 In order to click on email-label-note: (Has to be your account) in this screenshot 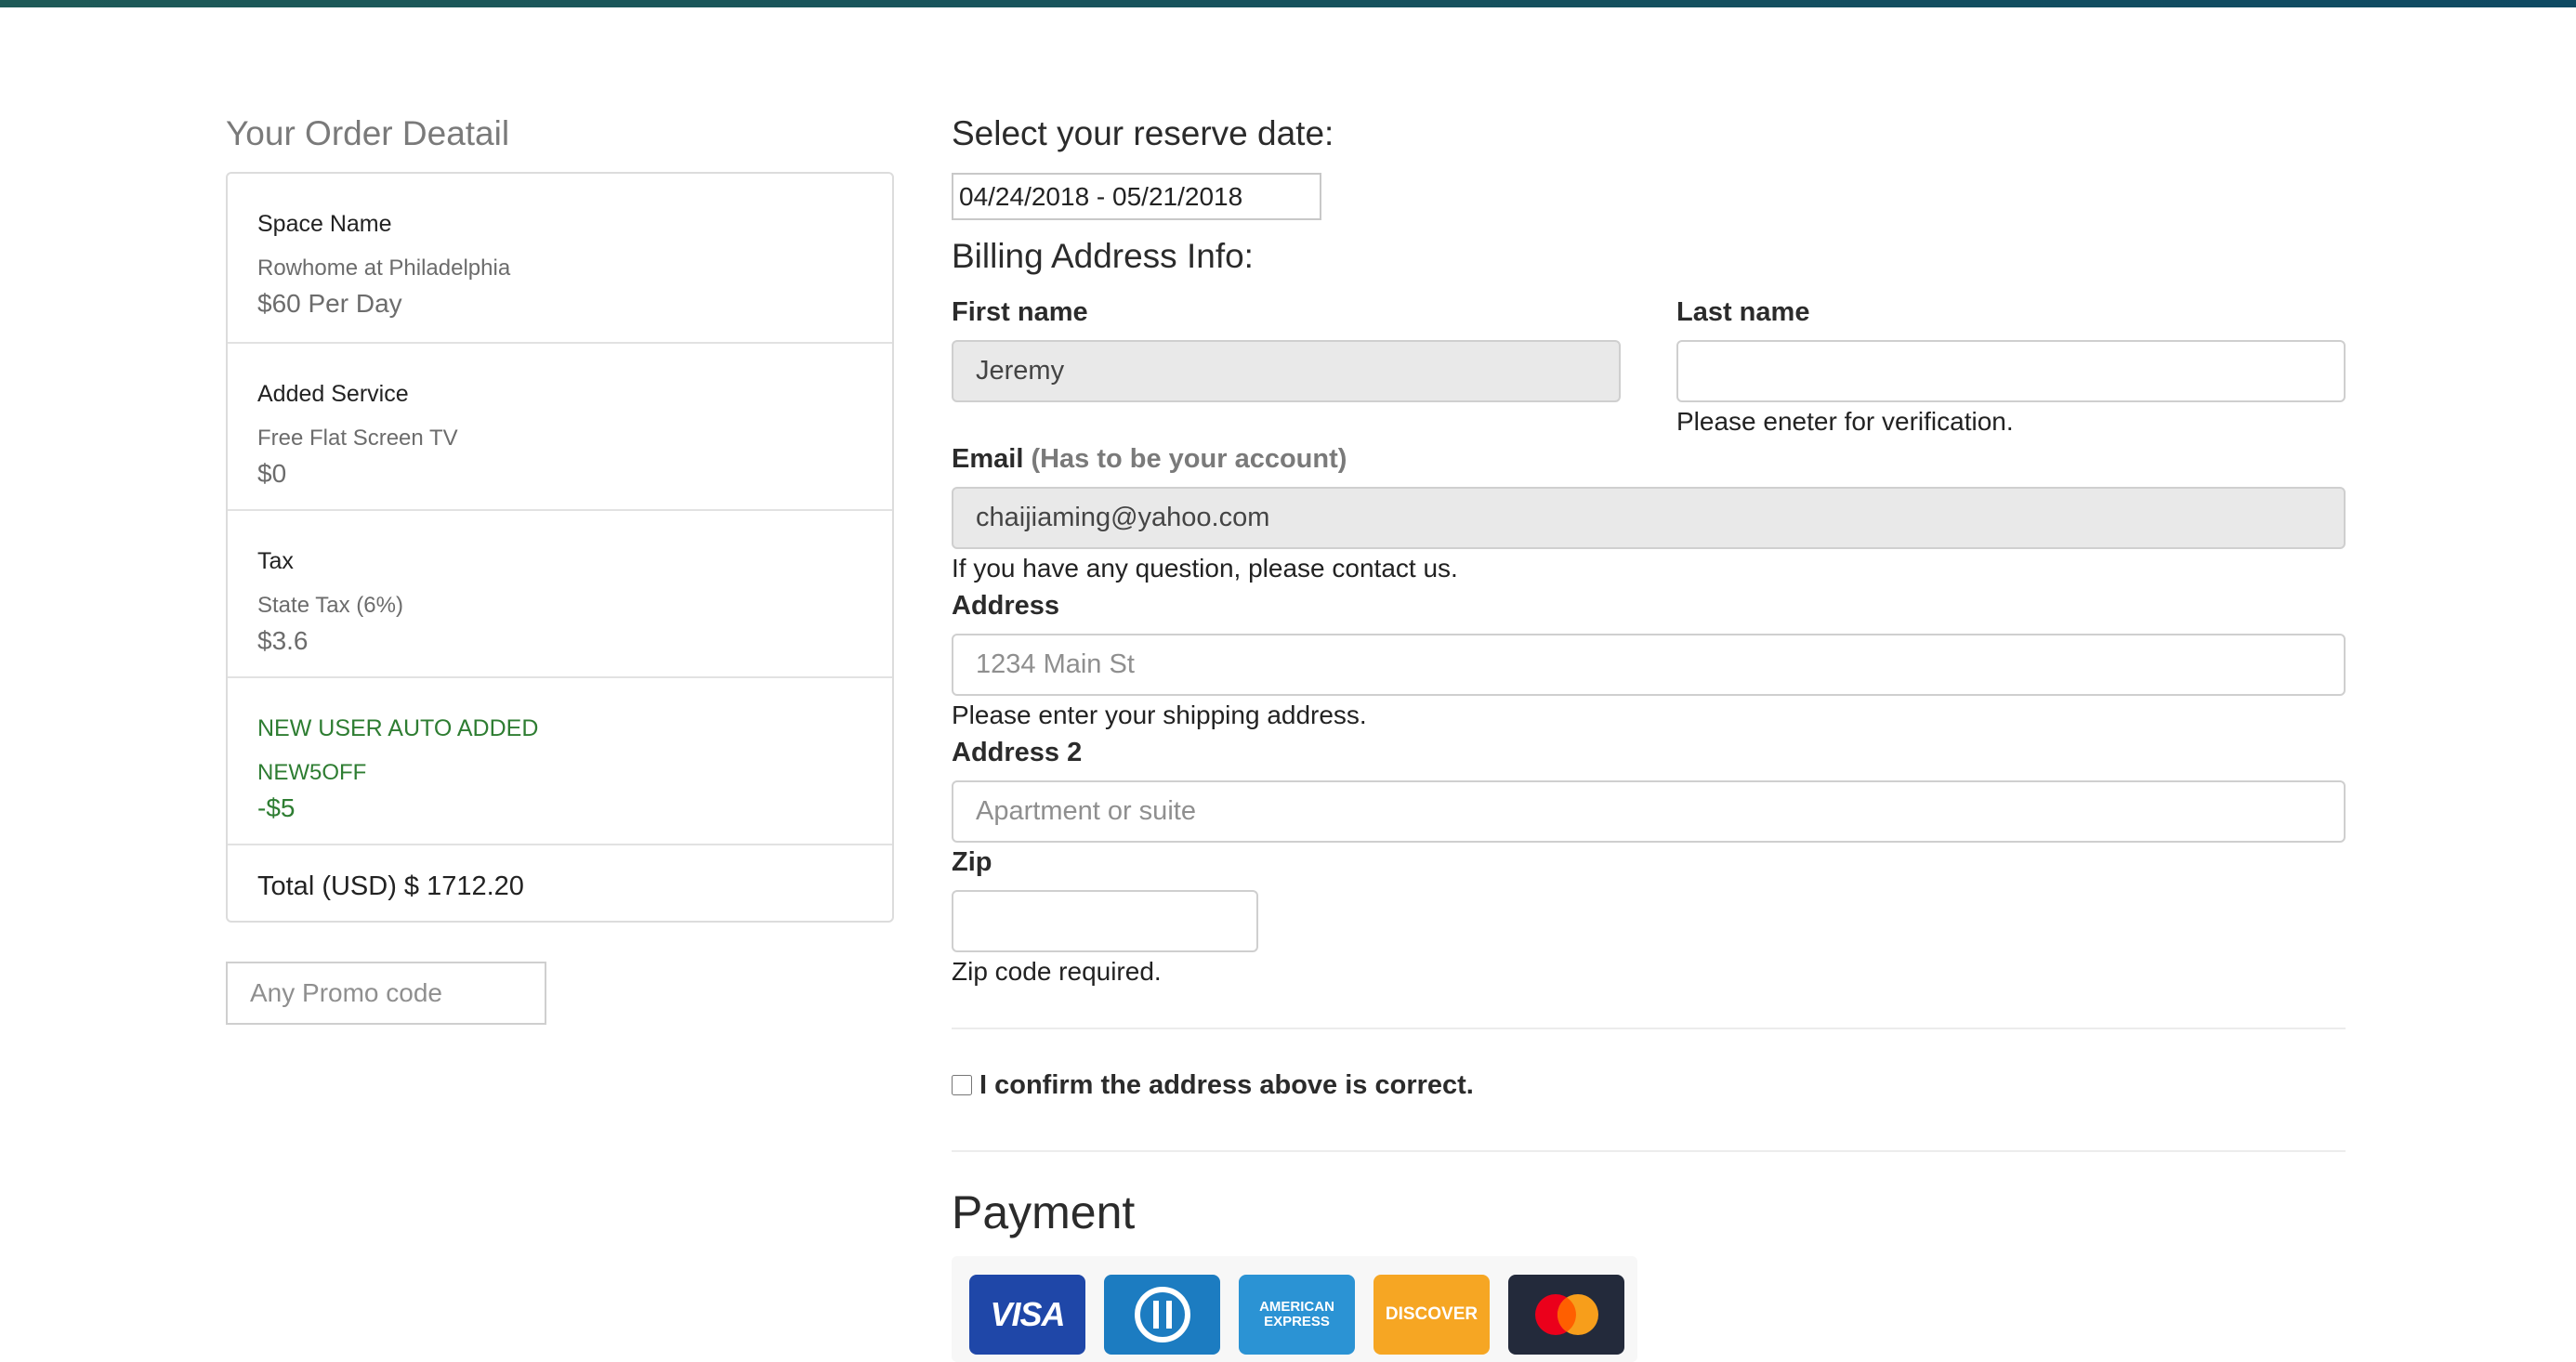, I will do `click(1189, 459)`.